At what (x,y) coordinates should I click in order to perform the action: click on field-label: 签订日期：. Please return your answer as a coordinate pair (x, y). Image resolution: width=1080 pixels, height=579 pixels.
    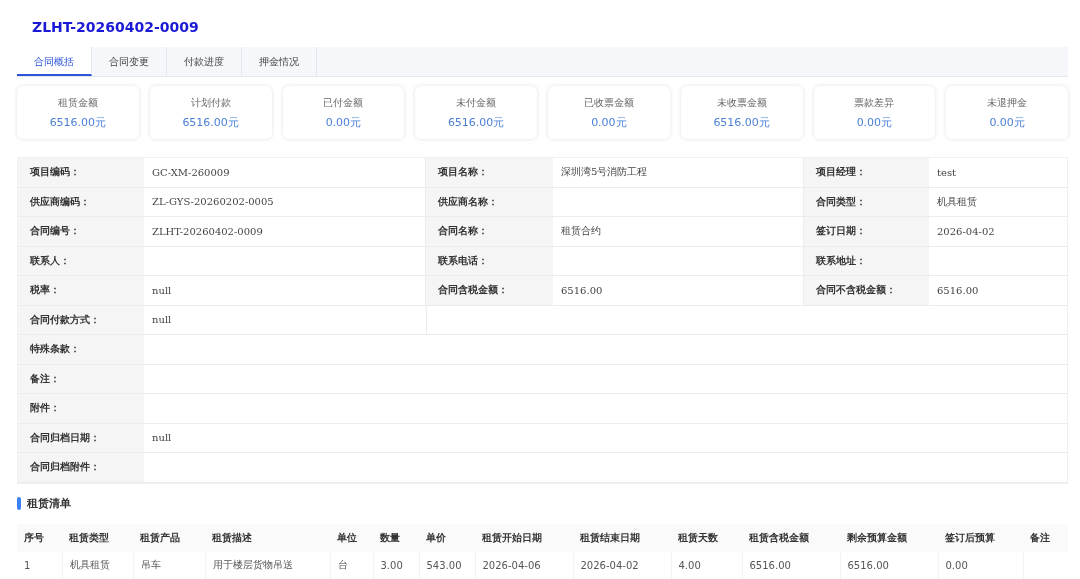
    Looking at the image, I should click on (866, 232).